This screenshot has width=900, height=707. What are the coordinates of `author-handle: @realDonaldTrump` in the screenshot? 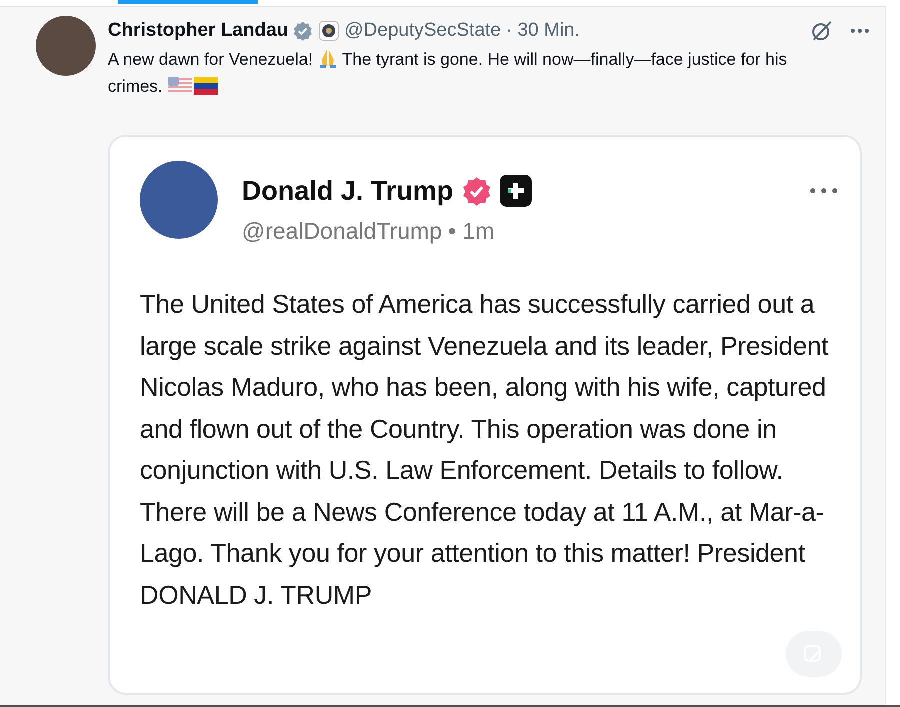 It's located at (342, 231).